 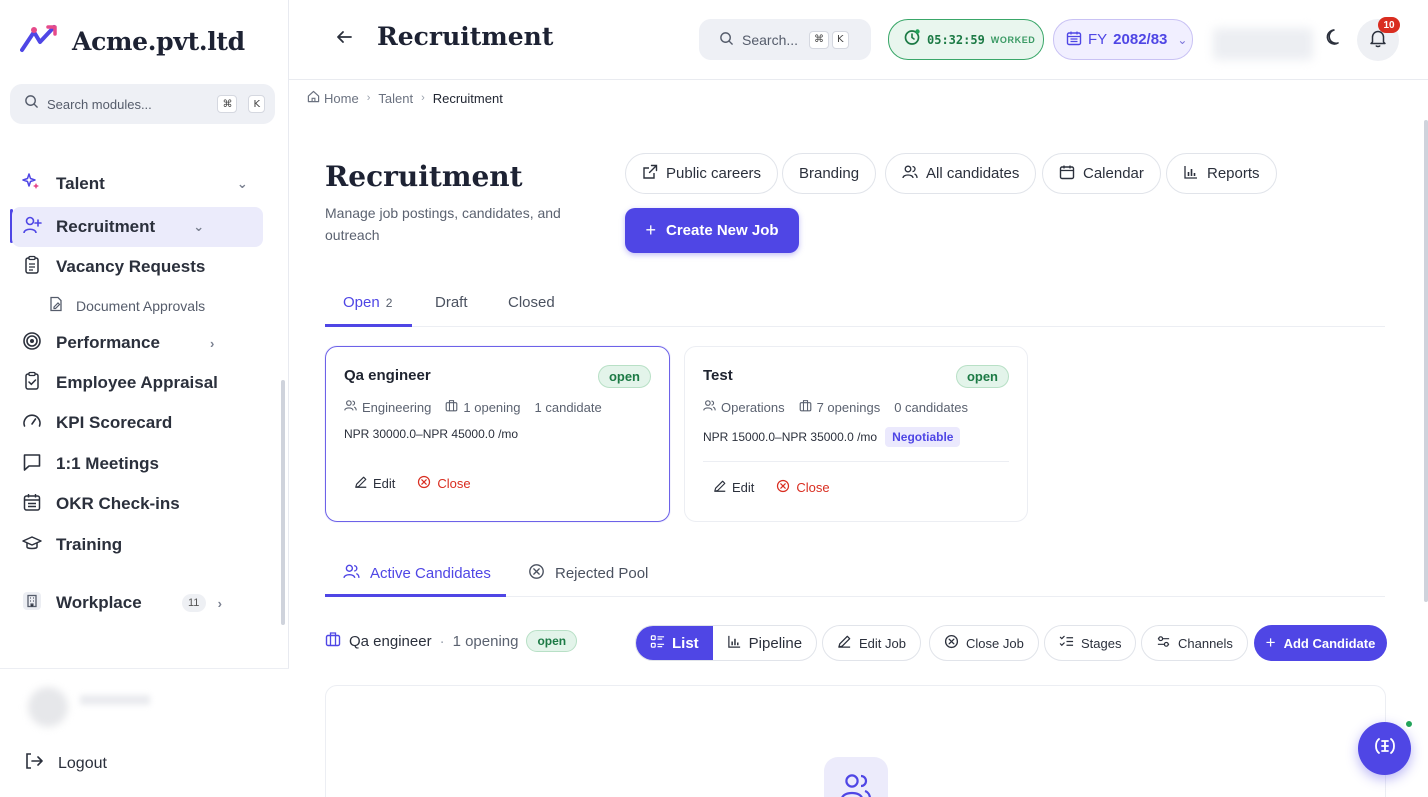 What do you see at coordinates (96, 504) in the screenshot?
I see `sidebar-item-okr-check-ins: OKR Check-ins` at bounding box center [96, 504].